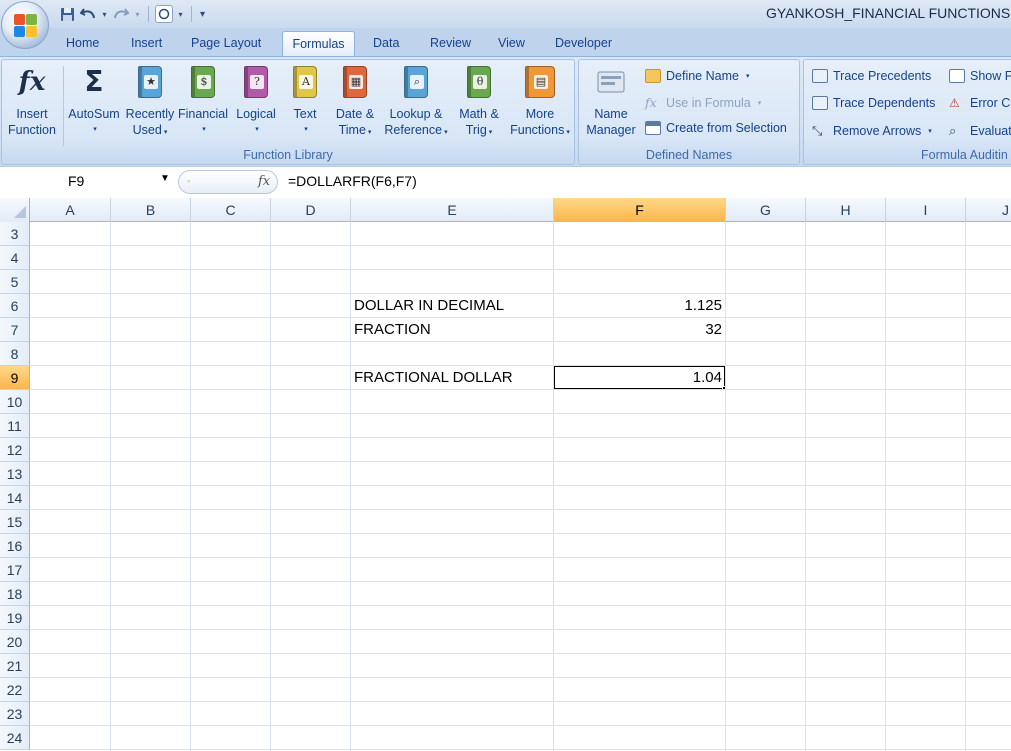 The image size is (1011, 751). What do you see at coordinates (15, 618) in the screenshot?
I see `row-header-19: 19` at bounding box center [15, 618].